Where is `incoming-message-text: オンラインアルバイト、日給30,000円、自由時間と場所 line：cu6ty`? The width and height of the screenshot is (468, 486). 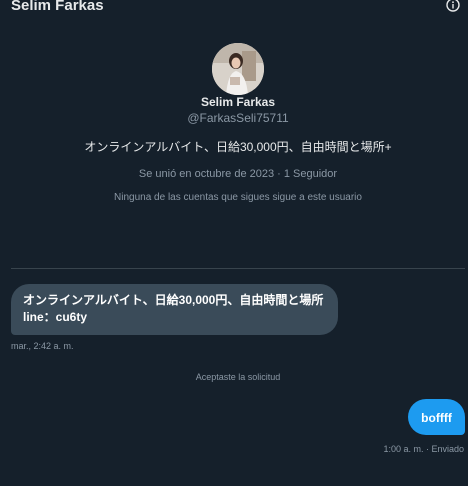 incoming-message-text: オンラインアルバイト、日給30,000円、自由時間と場所 line：cu6ty is located at coordinates (173, 308).